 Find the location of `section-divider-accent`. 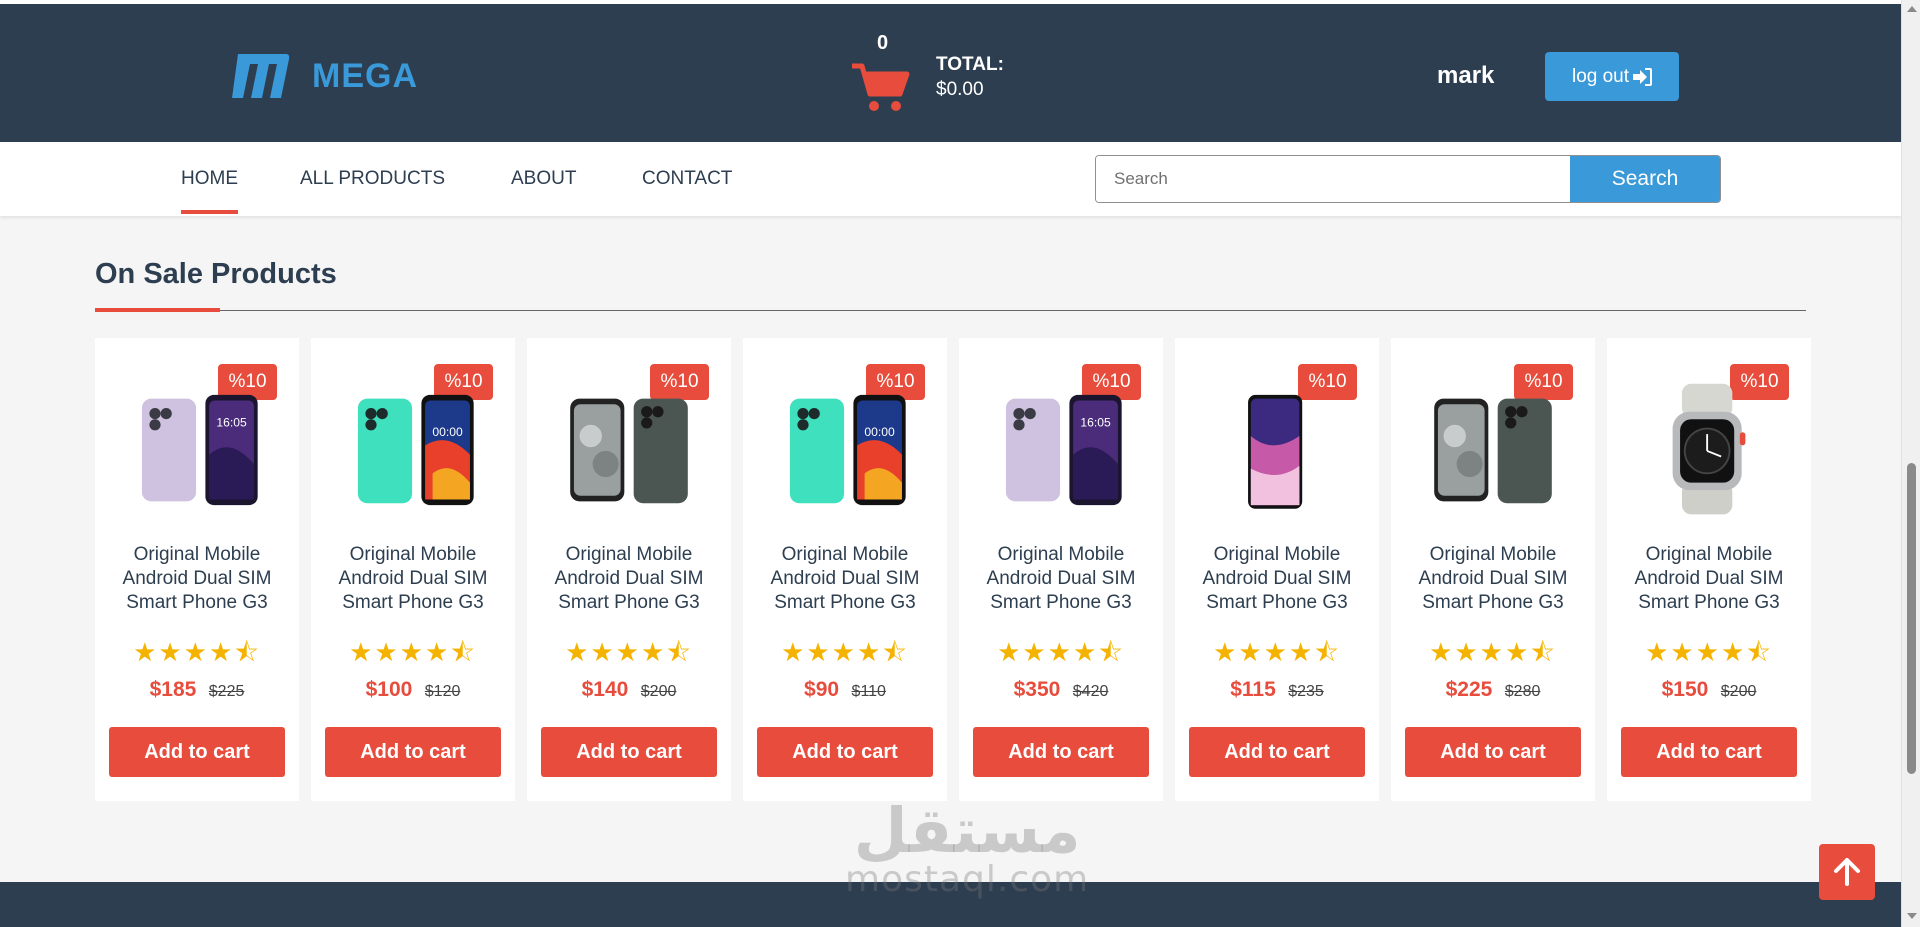

section-divider-accent is located at coordinates (157, 310).